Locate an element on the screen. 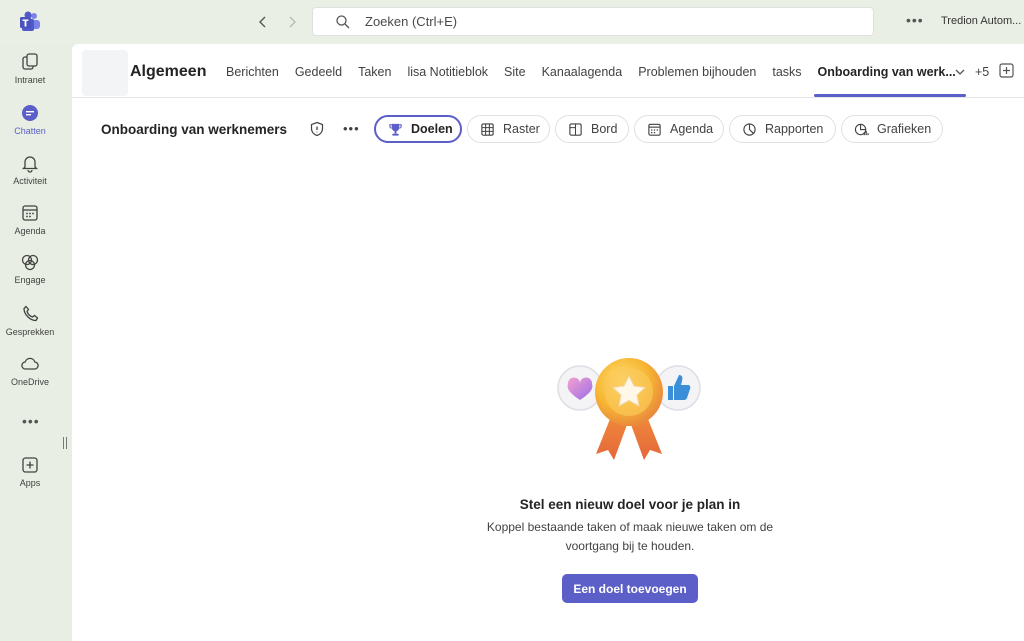  search-box is located at coordinates (593, 21).